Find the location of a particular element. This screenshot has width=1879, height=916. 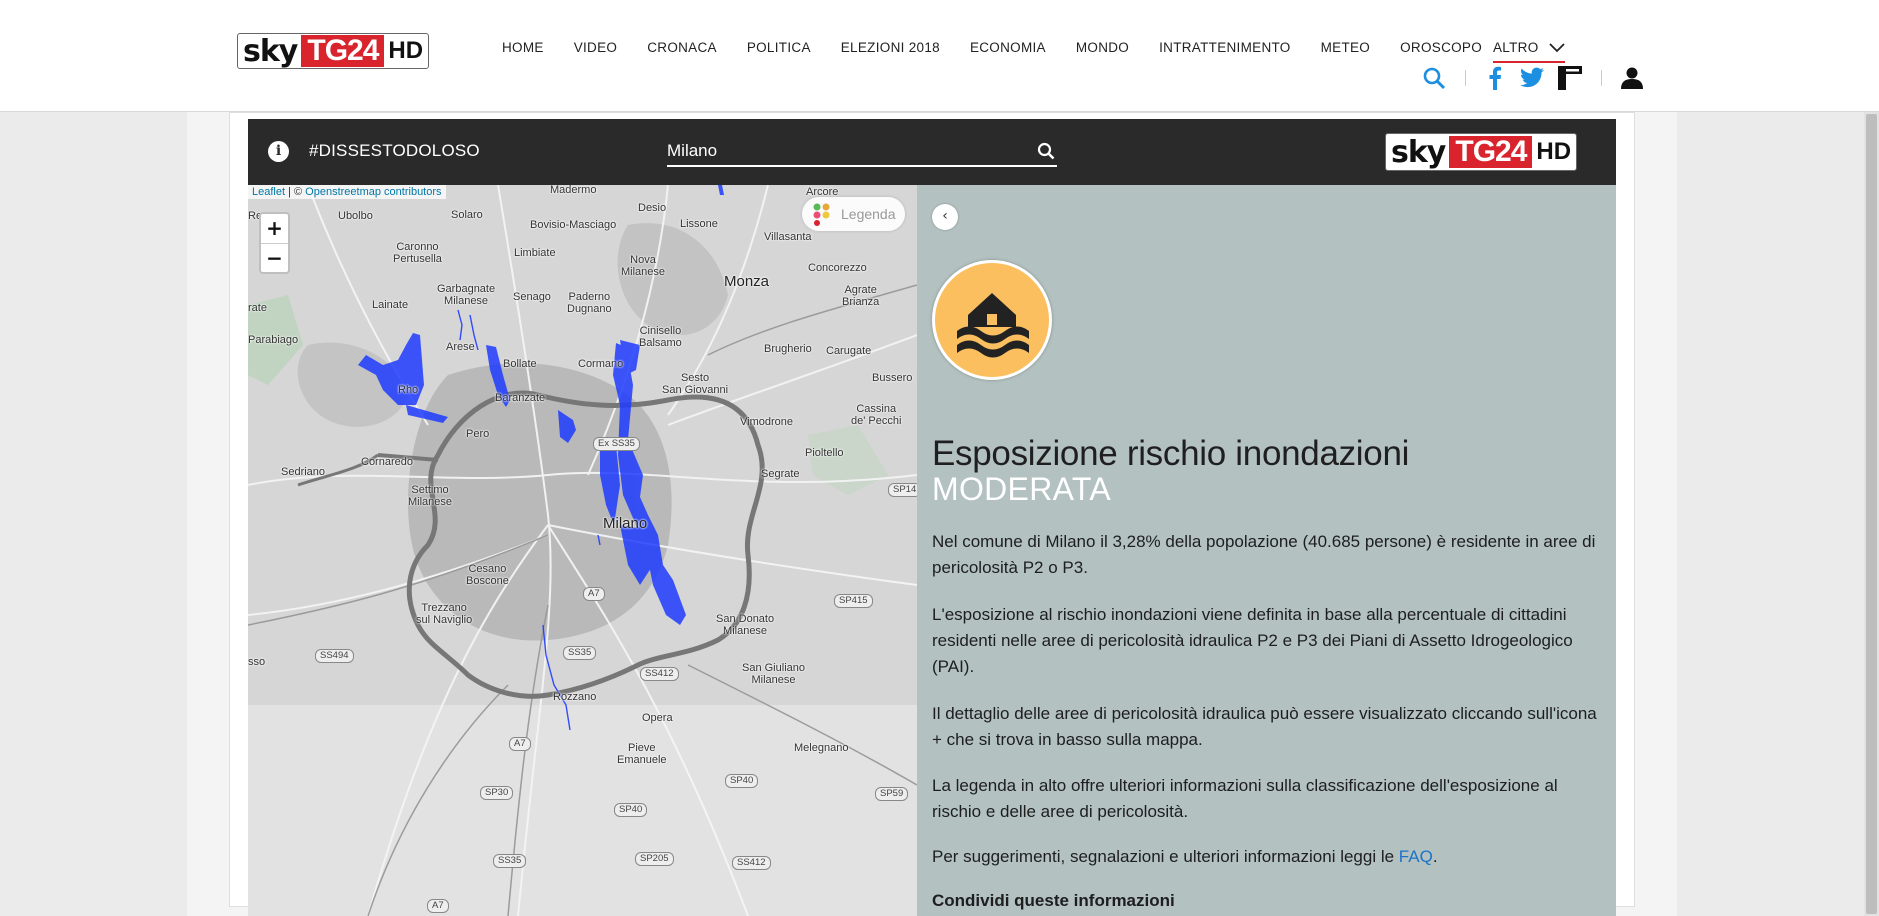

city-search is located at coordinates (862, 152).